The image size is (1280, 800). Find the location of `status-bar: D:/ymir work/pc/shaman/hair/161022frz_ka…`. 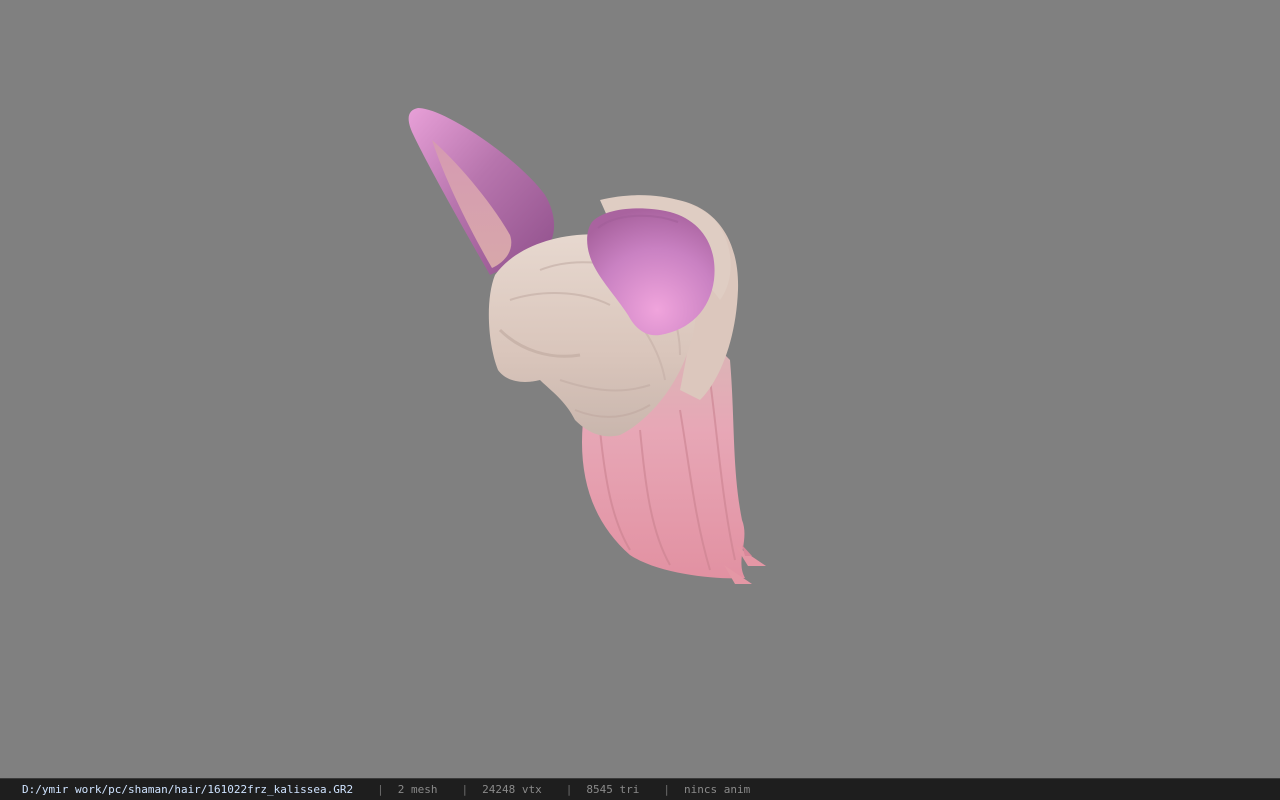

status-bar: D:/ymir work/pc/shaman/hair/161022frz_ka… is located at coordinates (640, 789).